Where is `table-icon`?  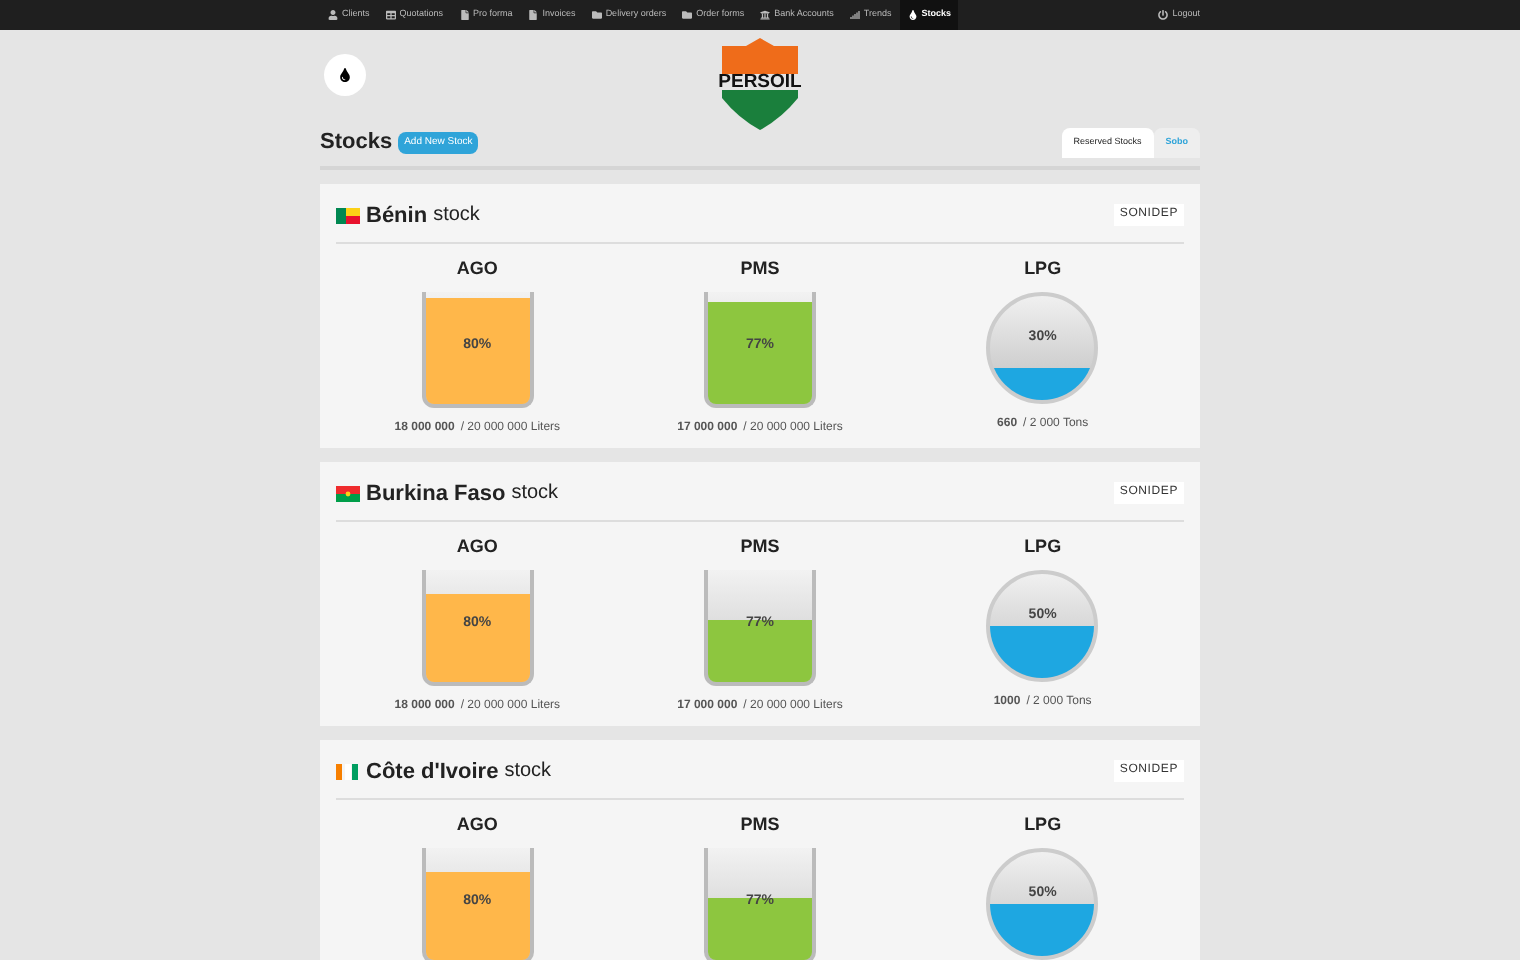
table-icon is located at coordinates (390, 15).